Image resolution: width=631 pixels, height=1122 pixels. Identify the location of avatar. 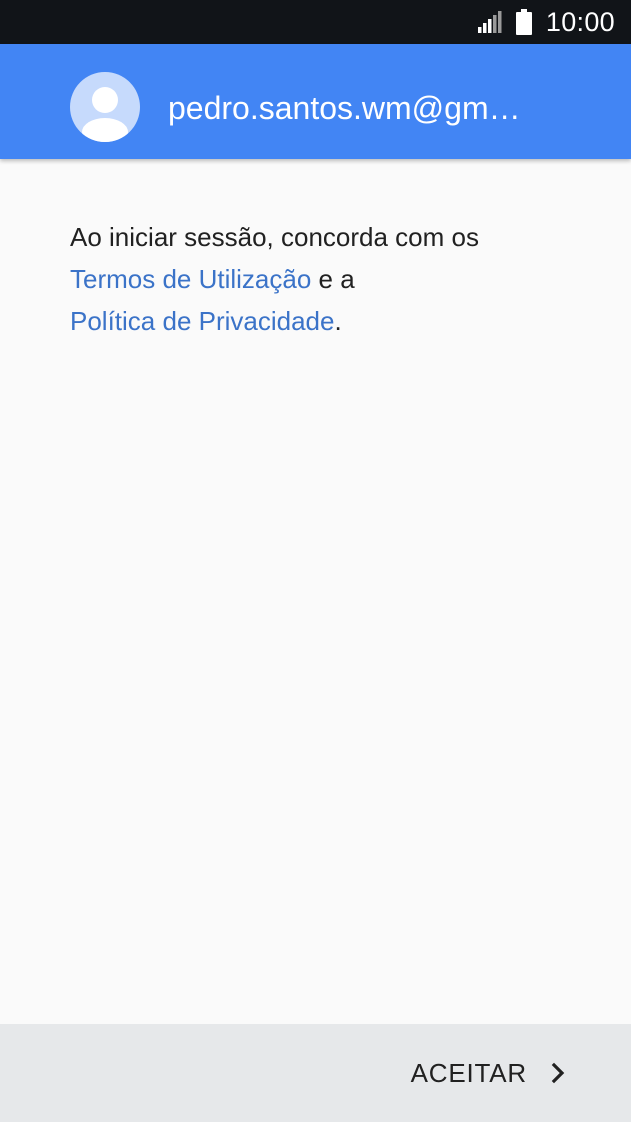
(105, 107).